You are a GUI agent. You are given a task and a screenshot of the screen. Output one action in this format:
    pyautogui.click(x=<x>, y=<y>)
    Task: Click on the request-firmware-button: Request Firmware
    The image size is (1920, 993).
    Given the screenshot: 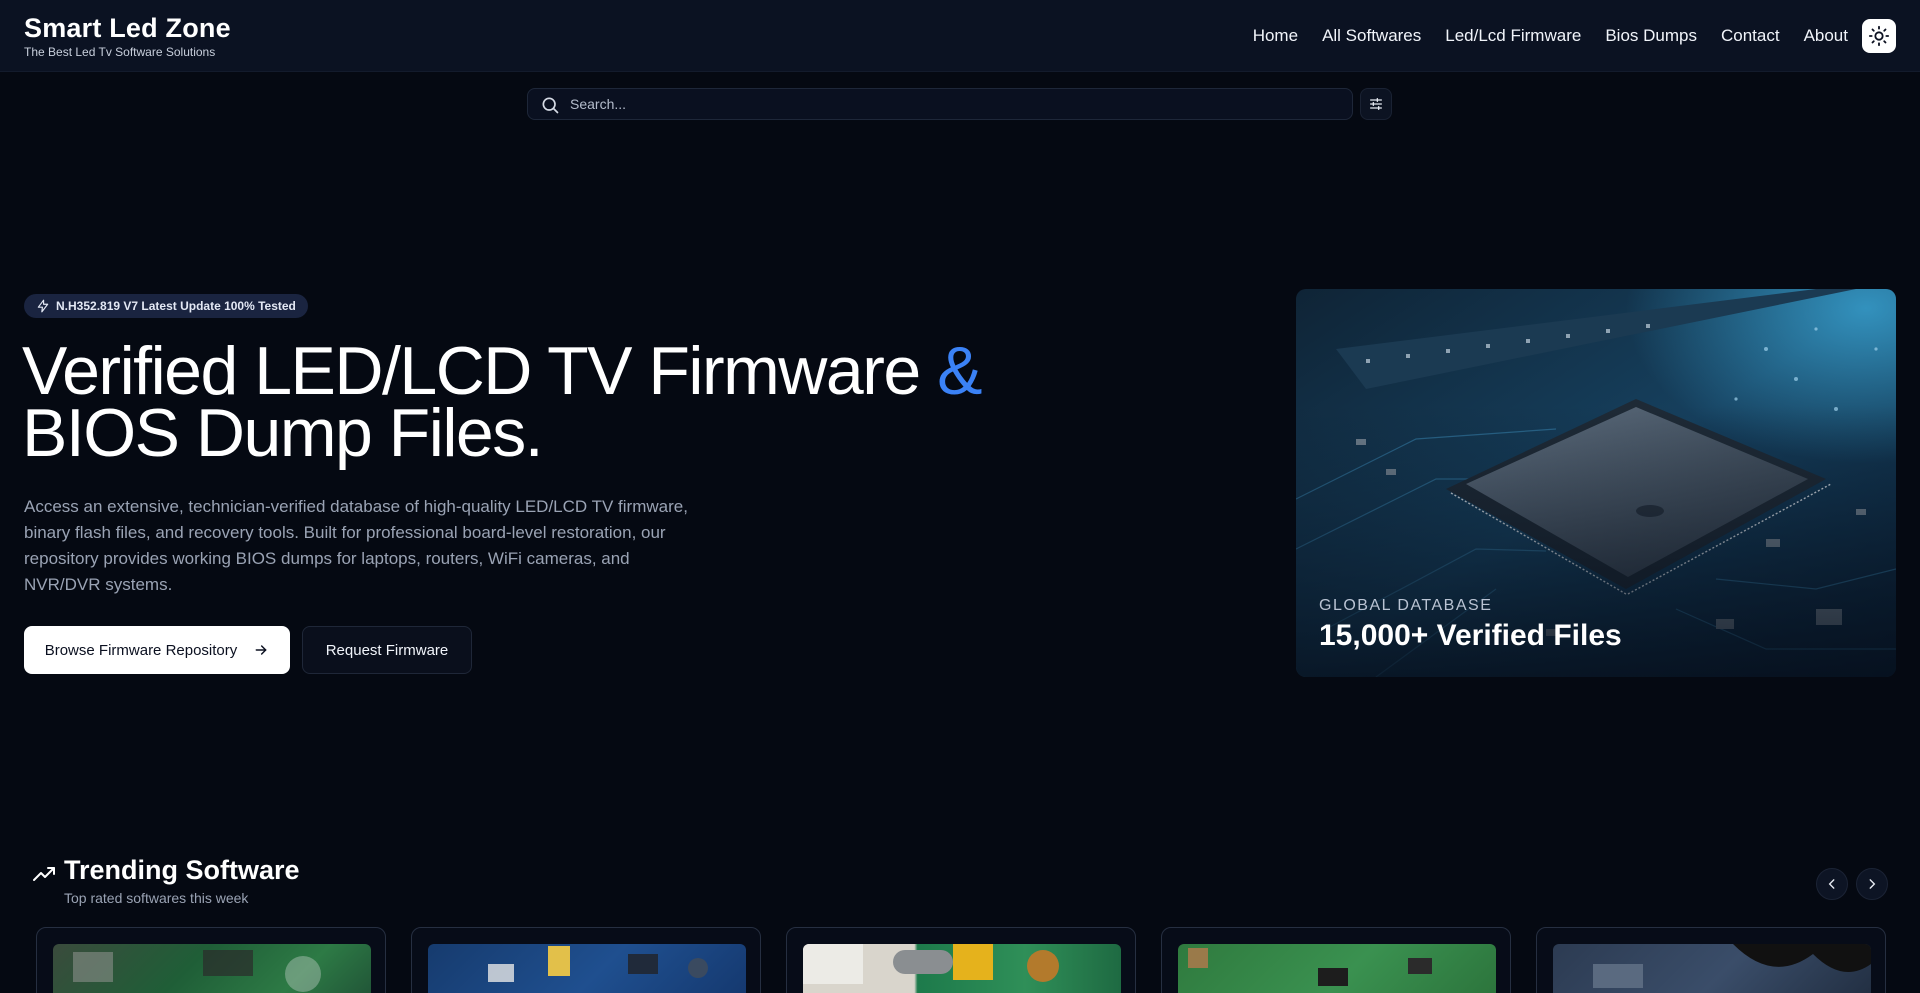 What is the action you would take?
    pyautogui.click(x=387, y=650)
    